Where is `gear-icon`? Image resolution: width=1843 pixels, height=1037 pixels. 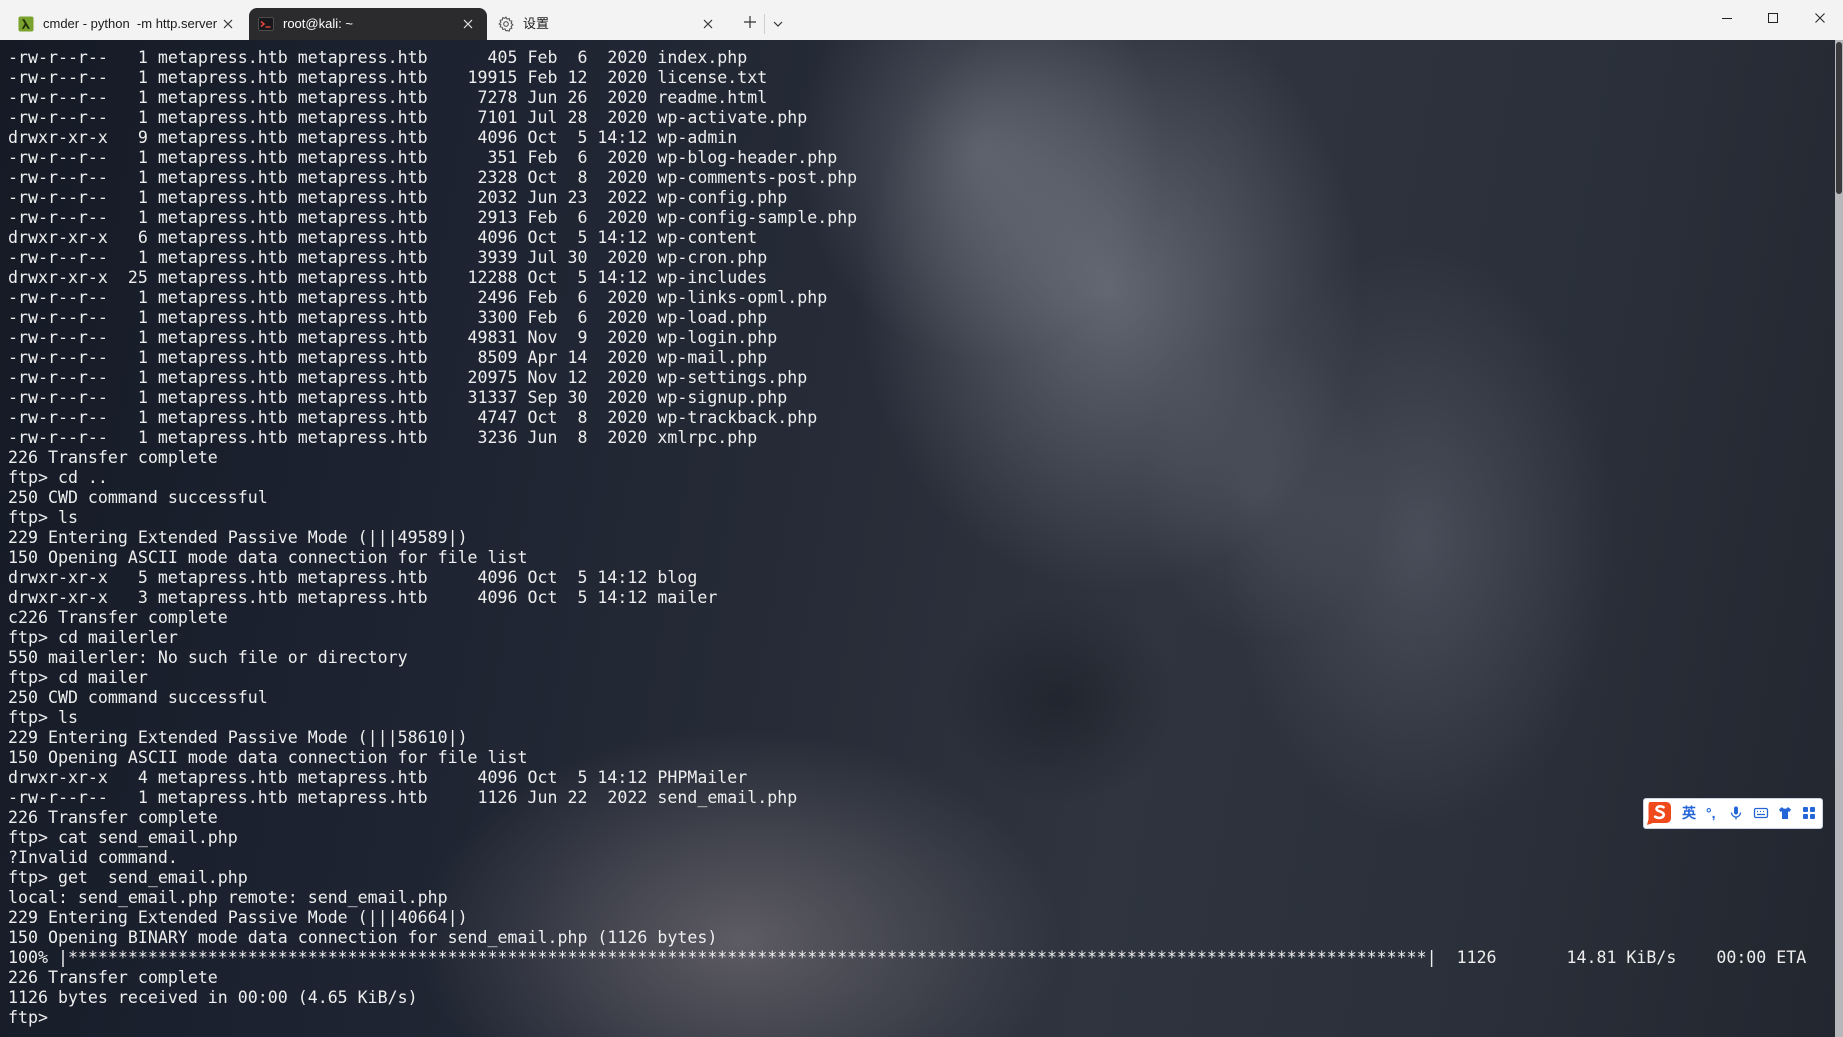 gear-icon is located at coordinates (506, 24).